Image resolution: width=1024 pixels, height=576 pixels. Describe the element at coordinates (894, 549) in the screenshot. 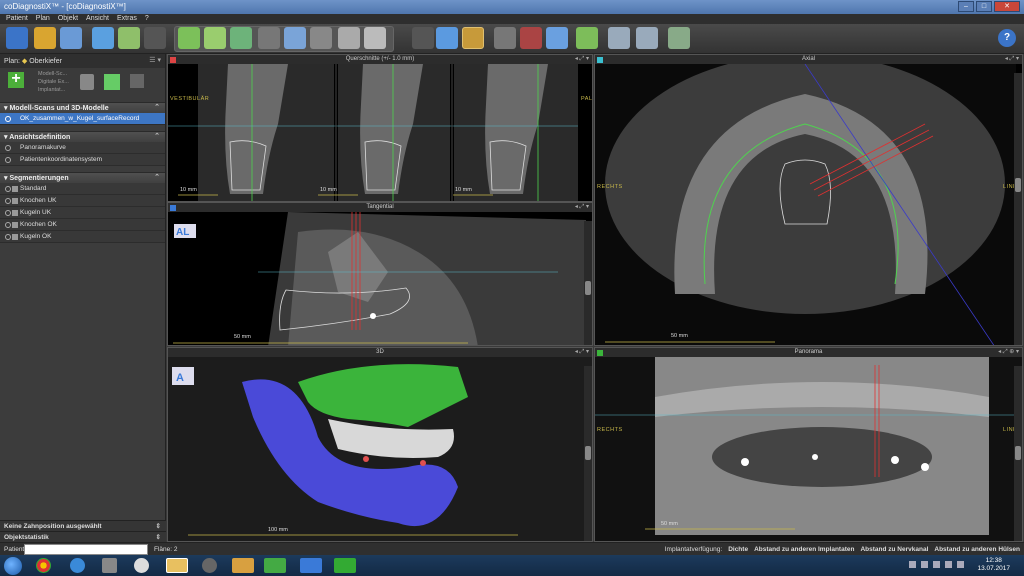

I see `nerve-distance-button: Abstand zu Nervkanal` at that location.